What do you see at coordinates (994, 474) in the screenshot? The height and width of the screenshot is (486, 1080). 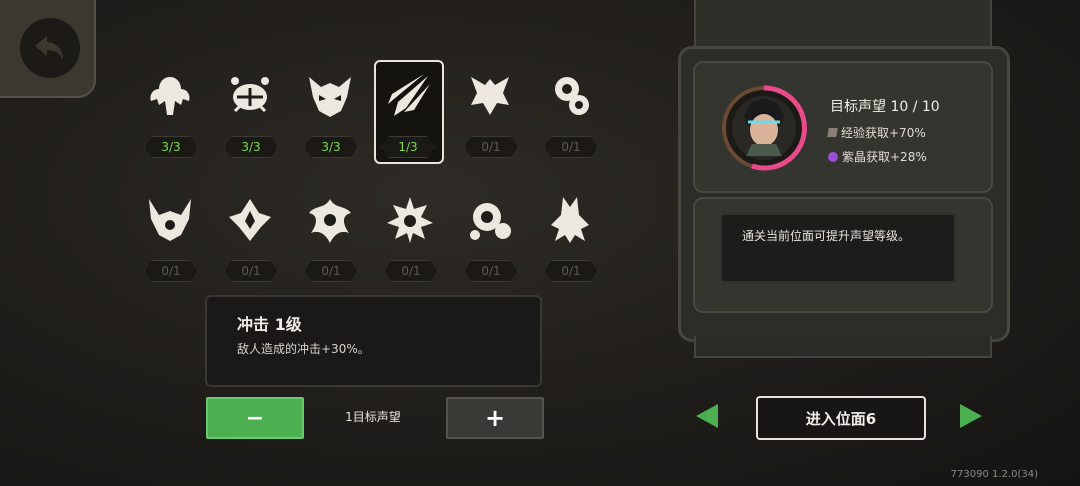 I see `version-label: 773090 1.2.0(34)` at bounding box center [994, 474].